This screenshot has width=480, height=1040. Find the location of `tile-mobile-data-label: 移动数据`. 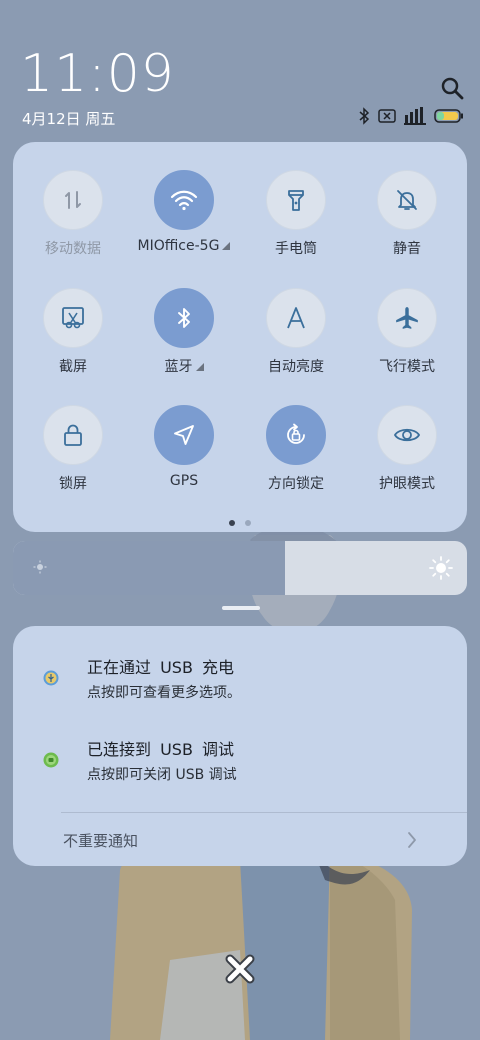

tile-mobile-data-label: 移动数据 is located at coordinates (73, 249).